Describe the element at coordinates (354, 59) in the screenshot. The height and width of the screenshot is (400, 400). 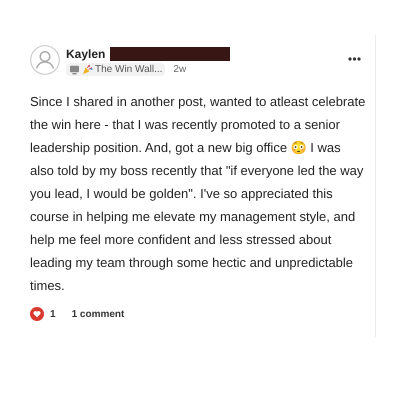
I see `more-options-icon` at that location.